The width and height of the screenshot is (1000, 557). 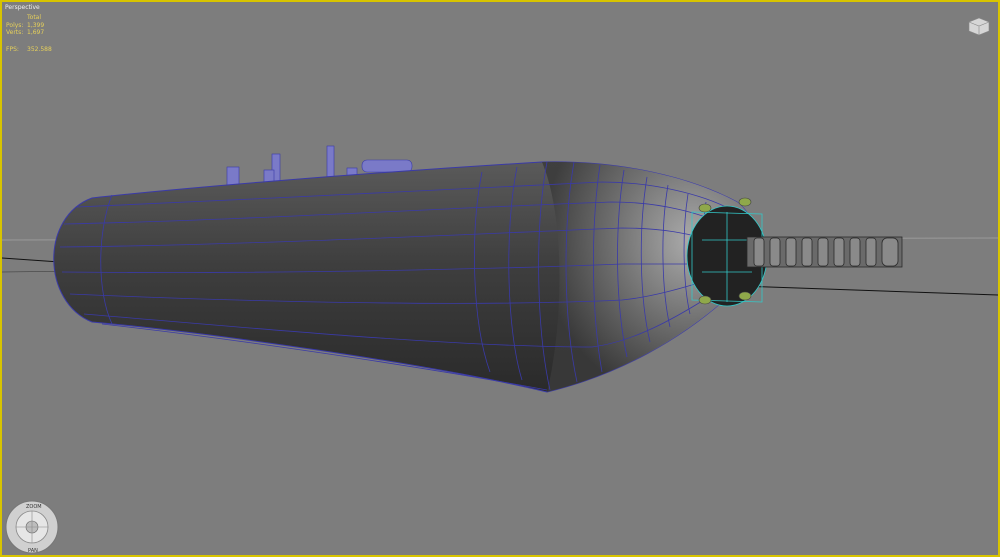 I want to click on stat-value: 1,399, so click(x=36, y=25).